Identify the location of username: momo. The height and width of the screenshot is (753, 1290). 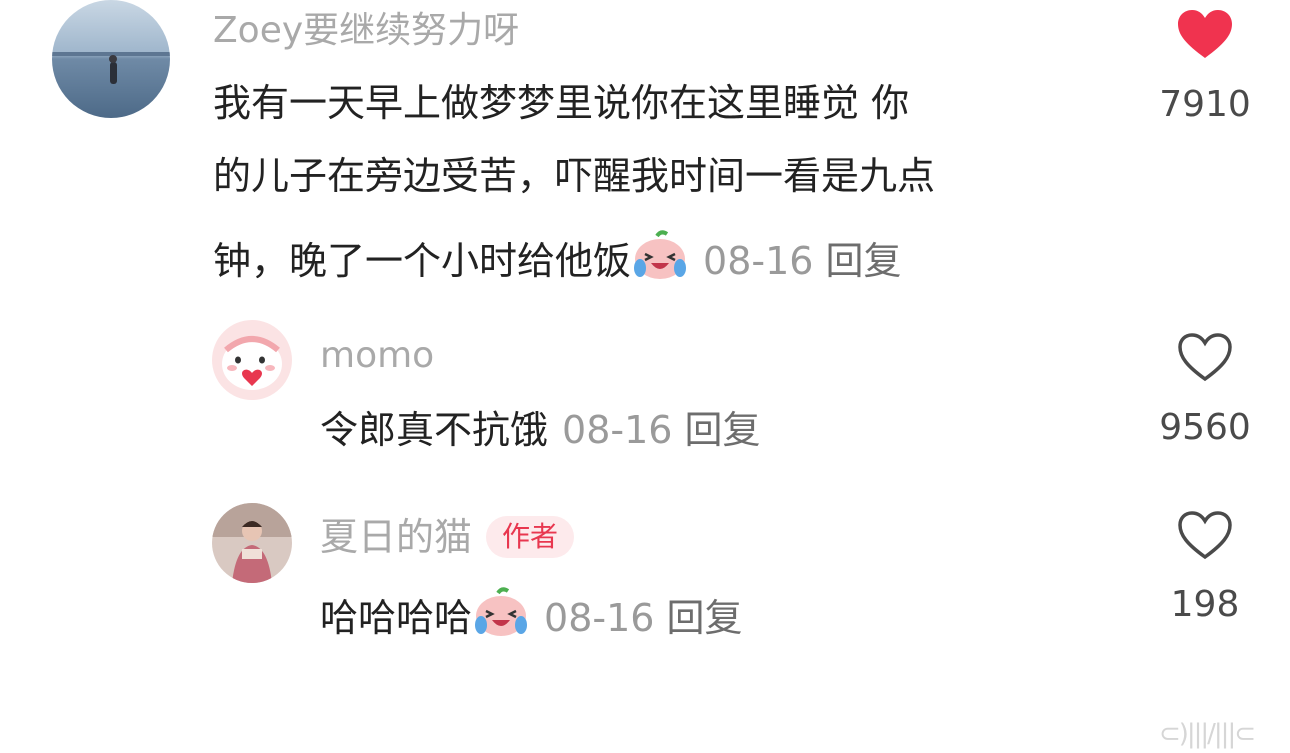
(377, 356).